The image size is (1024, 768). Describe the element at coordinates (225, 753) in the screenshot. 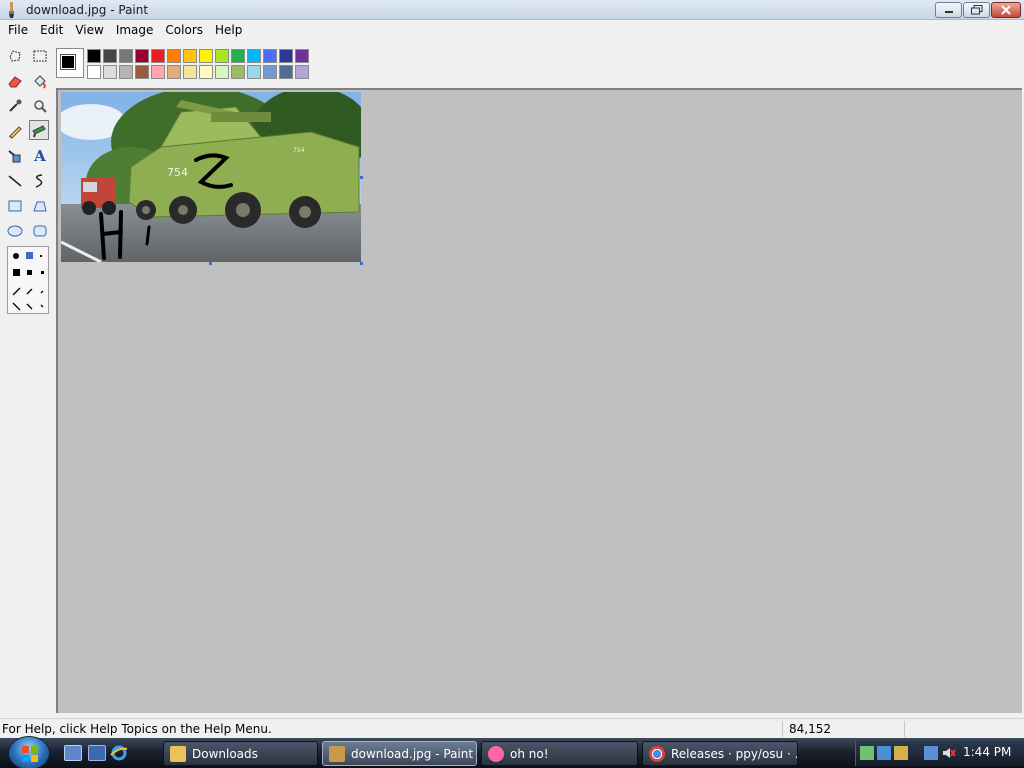

I see `task-label: Downloads` at that location.